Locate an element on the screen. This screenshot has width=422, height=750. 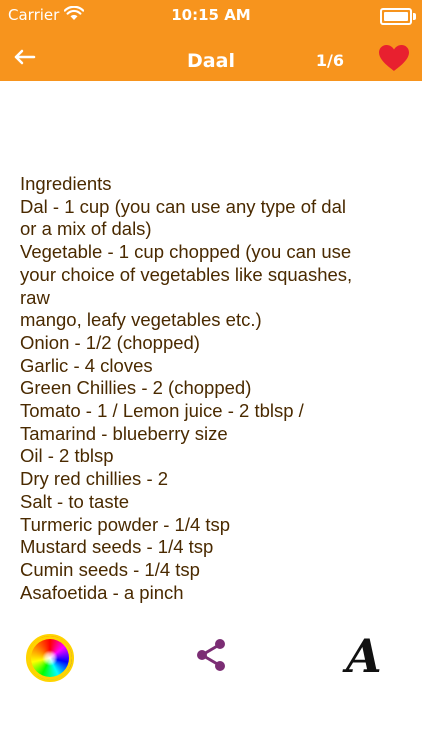
ingredient-line: Vegetable - 1 cup chopped (you can use is located at coordinates (186, 252).